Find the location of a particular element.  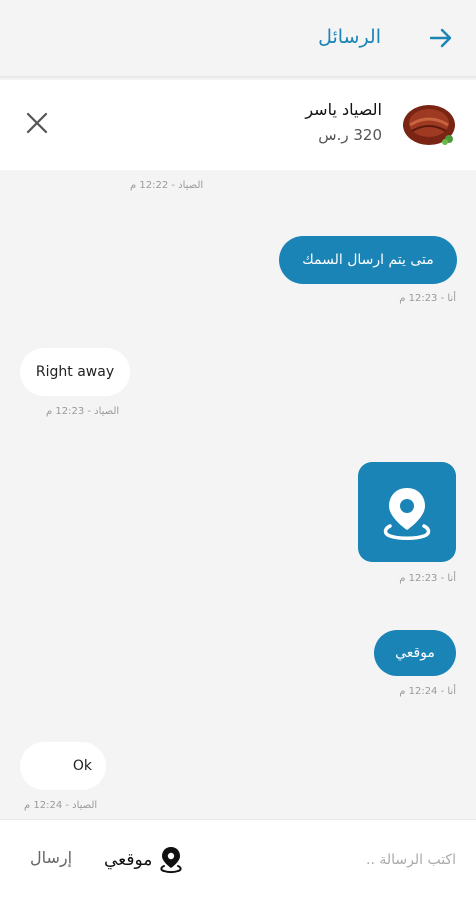

location-pin-icon is located at coordinates (171, 860).